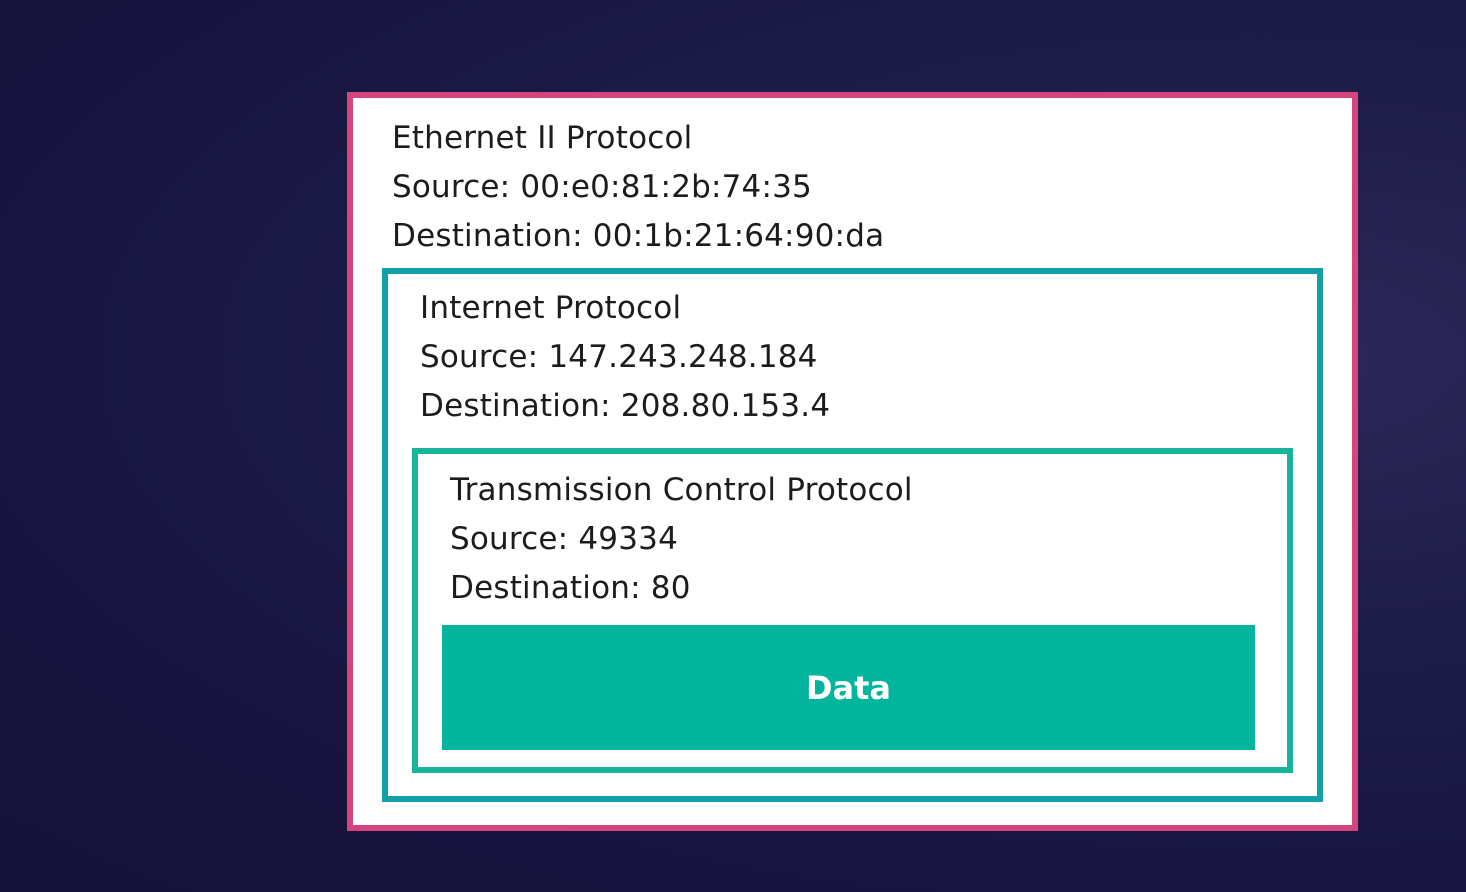  I want to click on tcp-source: Source: 49334, so click(564, 539).